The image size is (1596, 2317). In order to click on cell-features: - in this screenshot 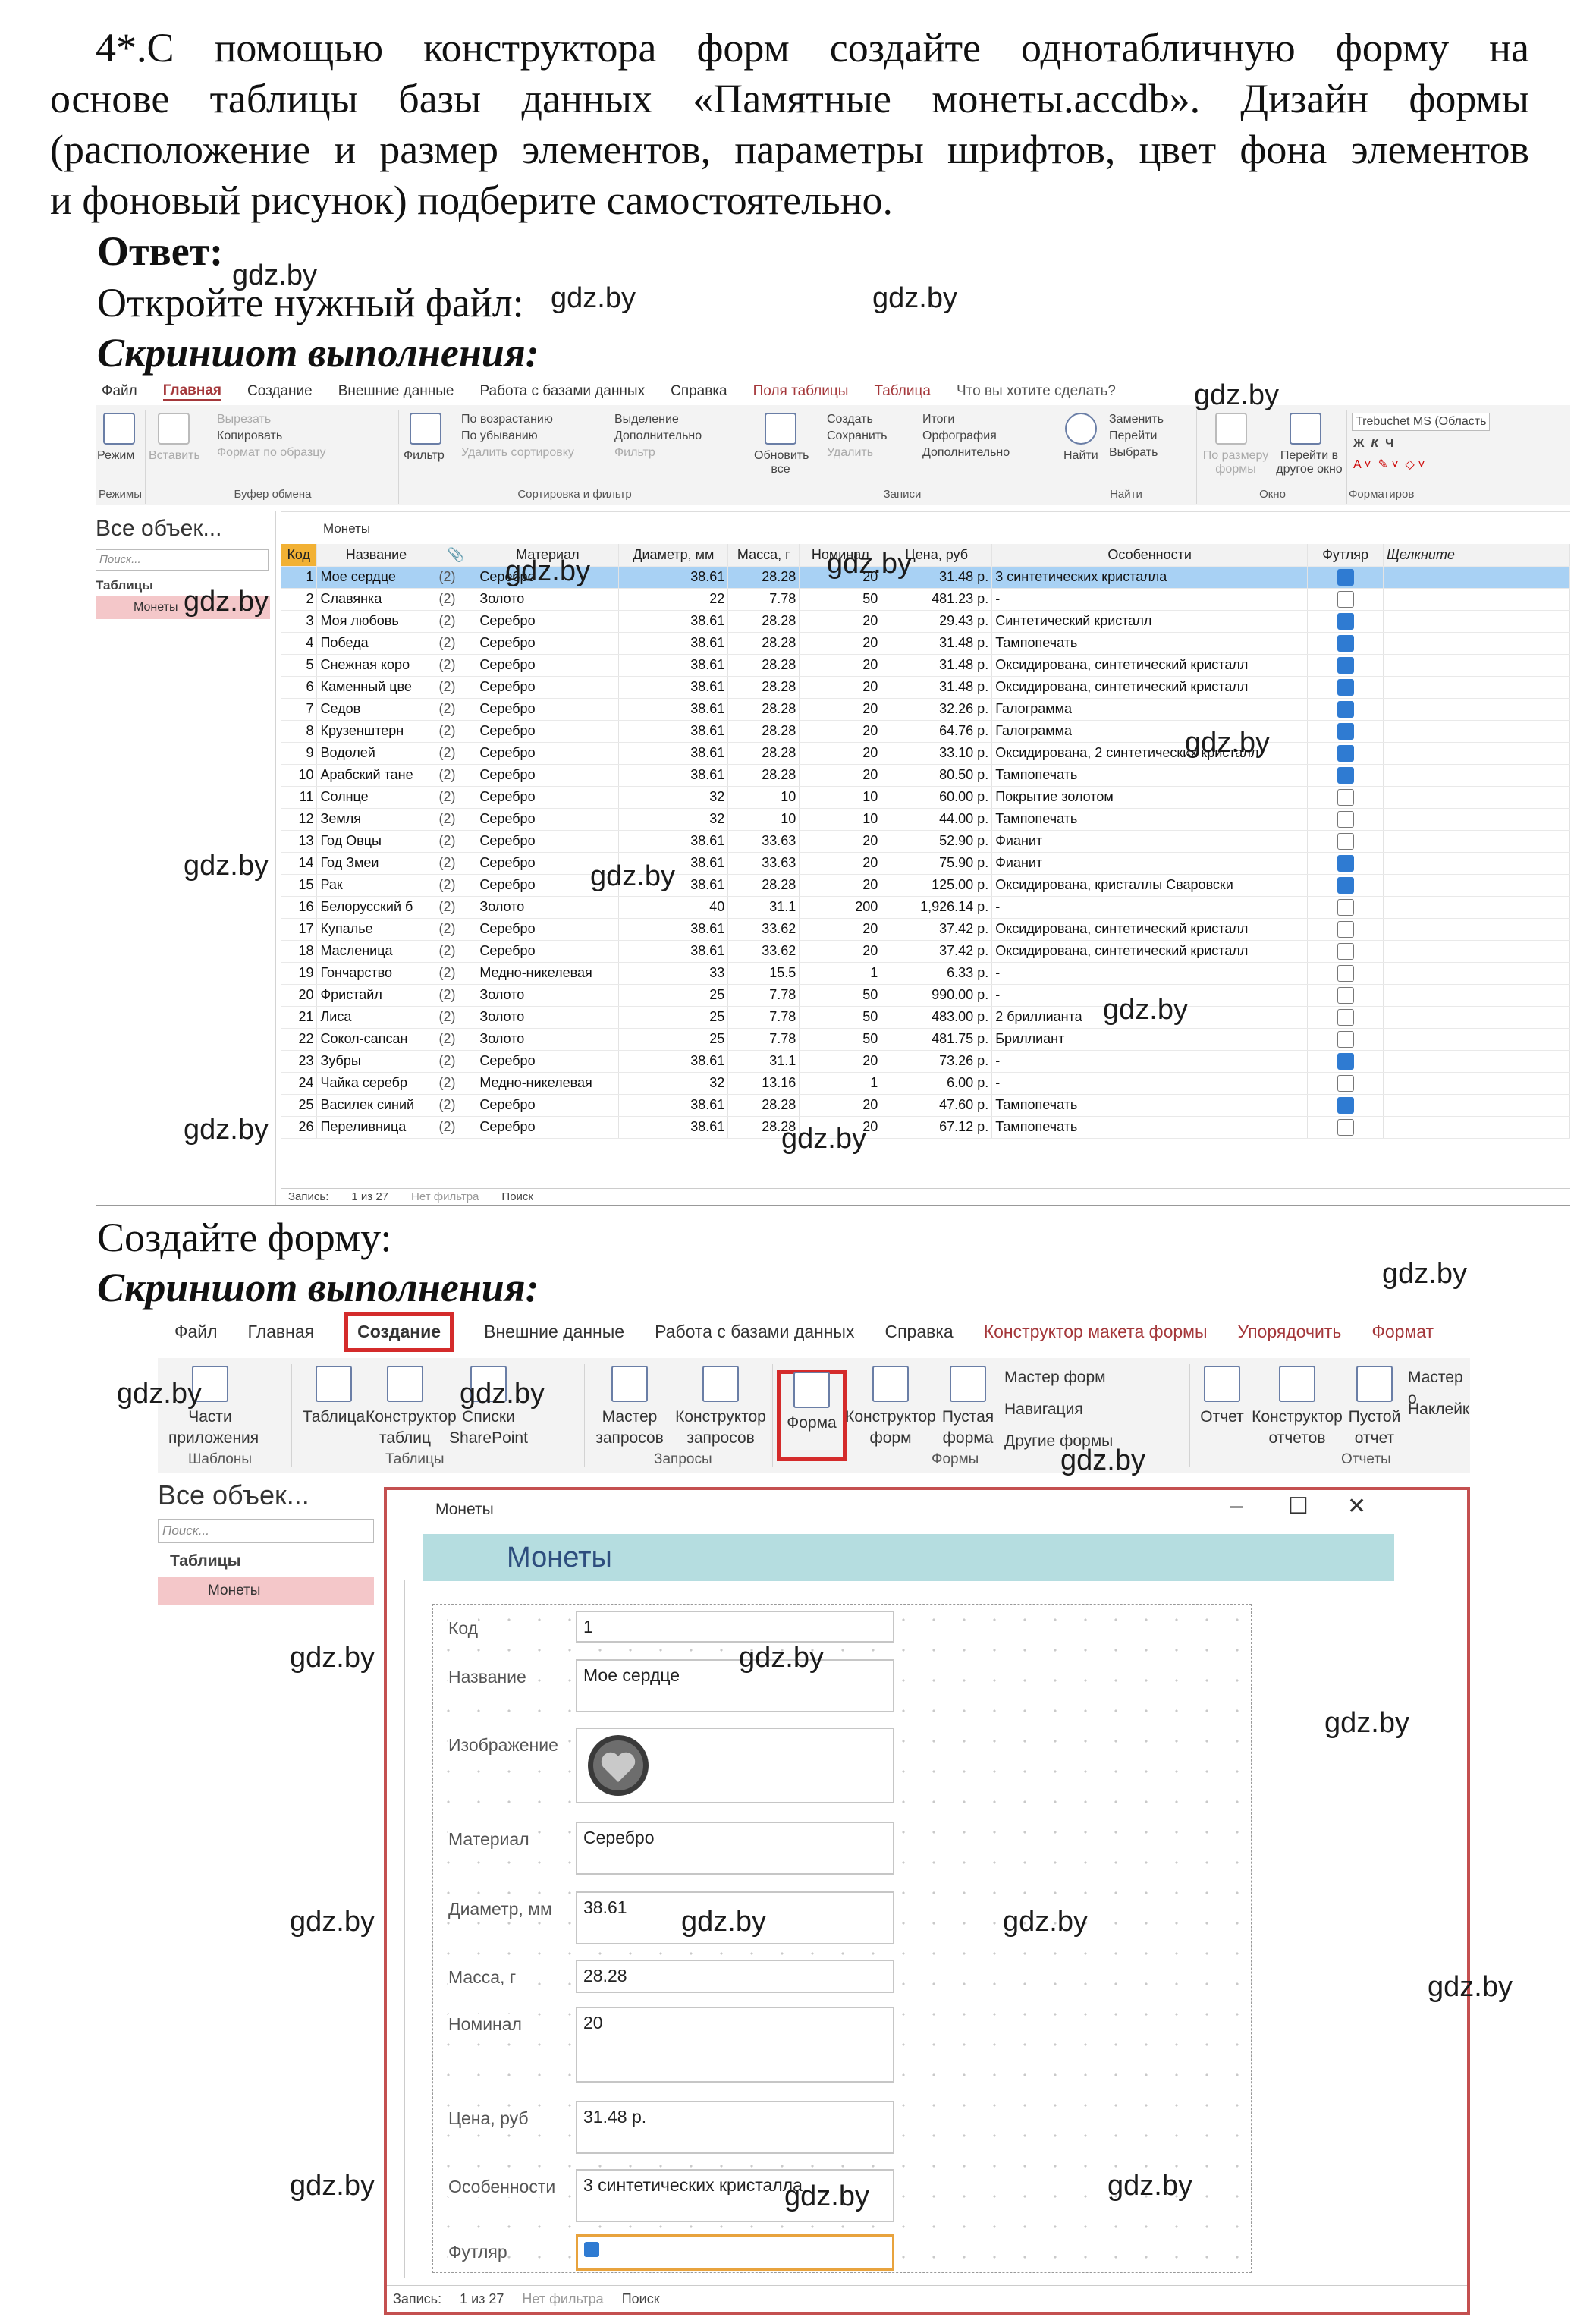, I will do `click(1150, 1083)`.